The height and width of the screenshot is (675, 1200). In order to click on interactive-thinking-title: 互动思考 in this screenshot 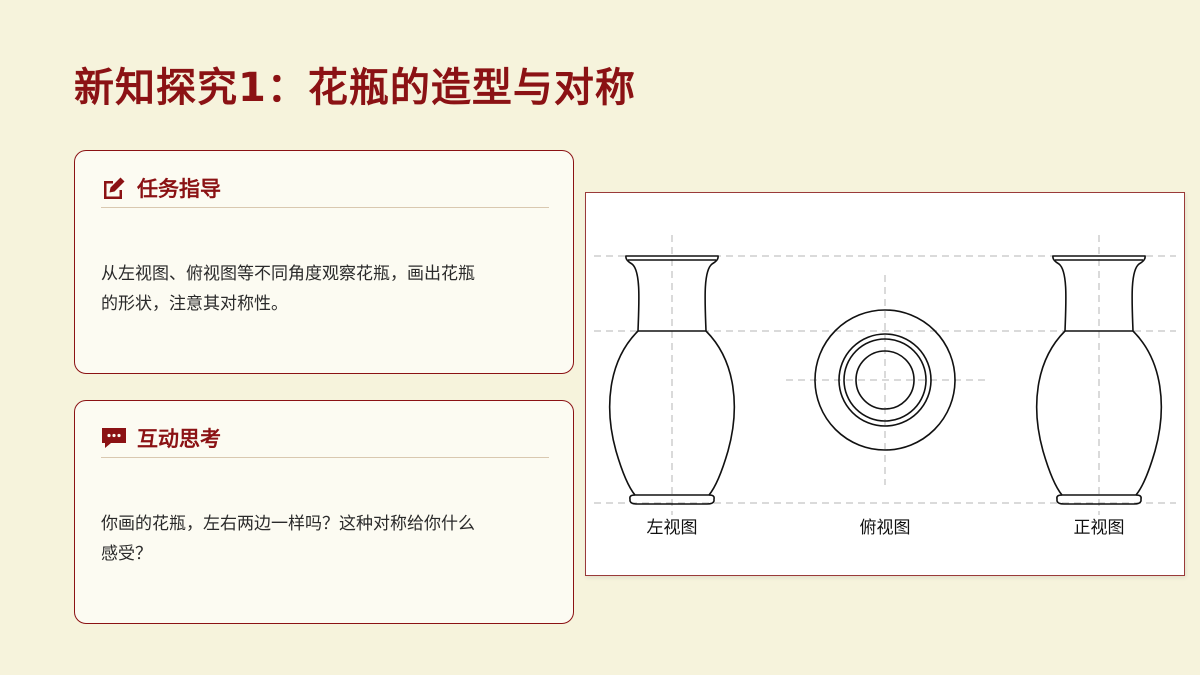, I will do `click(179, 439)`.